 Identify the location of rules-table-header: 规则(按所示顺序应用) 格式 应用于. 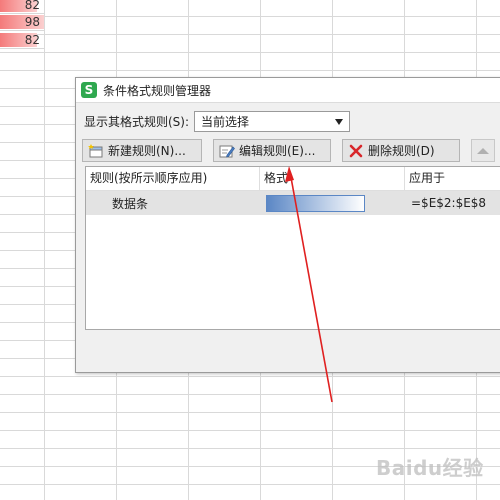
(293, 179).